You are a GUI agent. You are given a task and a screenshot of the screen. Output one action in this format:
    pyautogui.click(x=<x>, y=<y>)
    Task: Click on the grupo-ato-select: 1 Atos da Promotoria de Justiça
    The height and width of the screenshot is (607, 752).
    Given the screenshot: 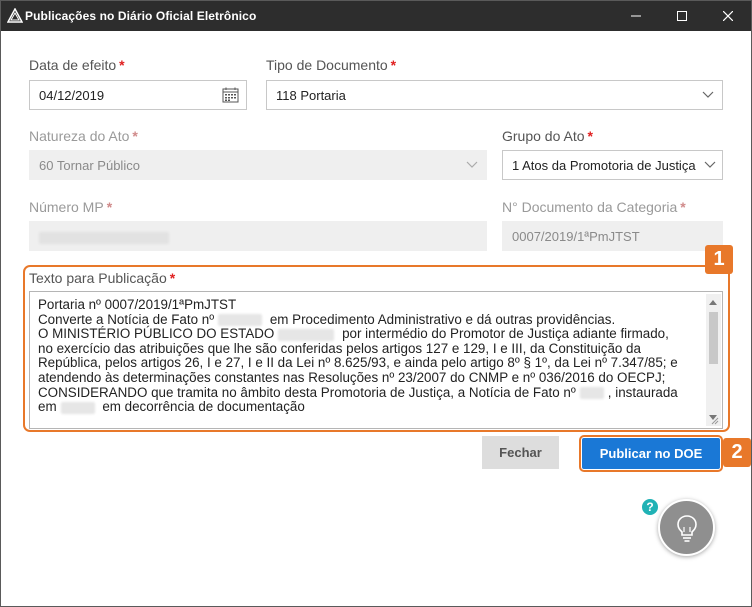 What is the action you would take?
    pyautogui.click(x=612, y=165)
    